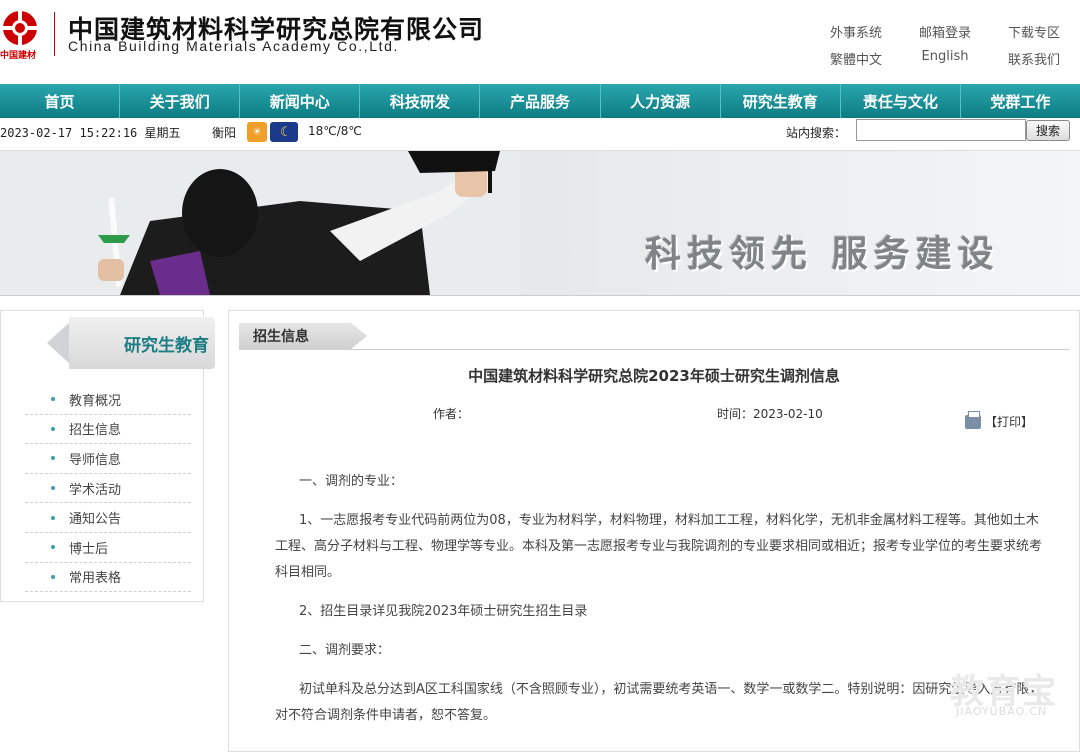  I want to click on sidebar: 研究生教育 教育概况 招生信息 导师信息 学术活动 通知公告 博士后 常用表格, so click(107, 456).